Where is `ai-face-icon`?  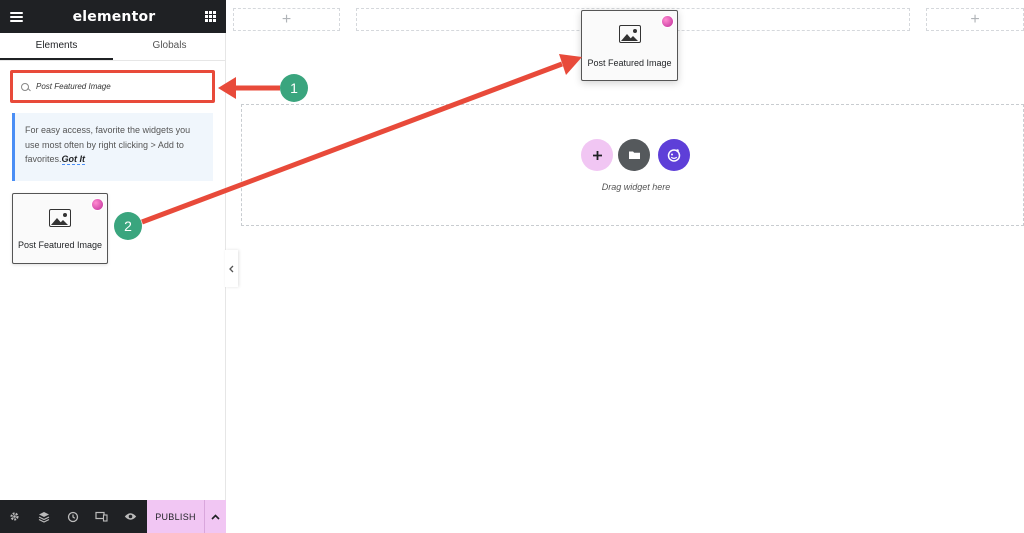
ai-face-icon is located at coordinates (674, 155).